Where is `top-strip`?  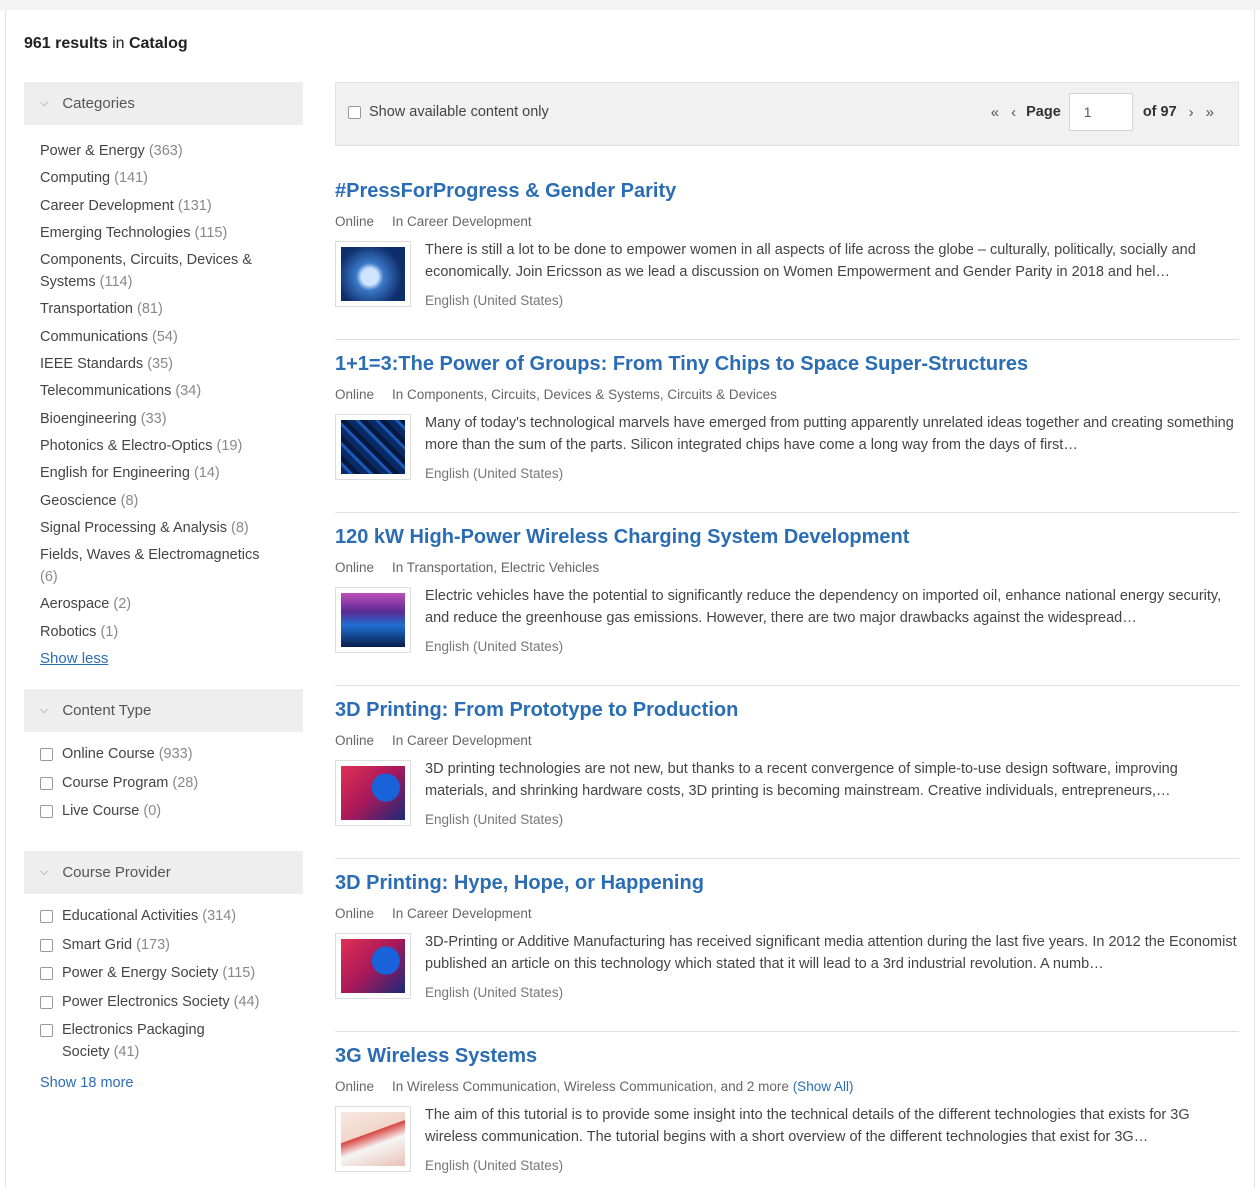
top-strip is located at coordinates (630, 5).